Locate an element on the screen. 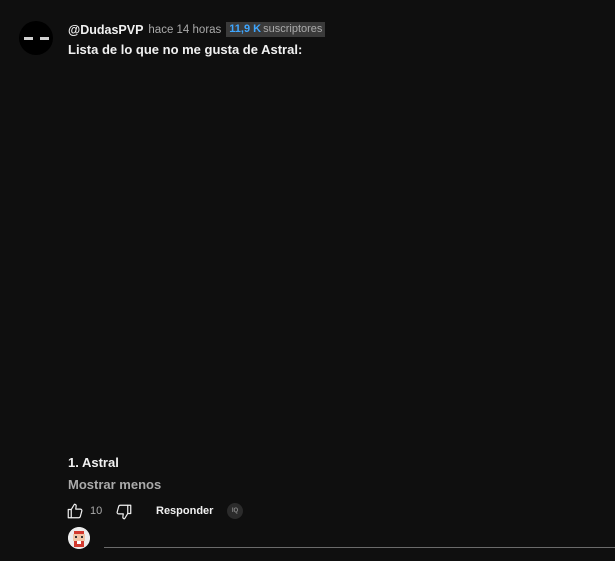 This screenshot has width=615, height=561. subscriber-count: 11,9 K is located at coordinates (245, 29).